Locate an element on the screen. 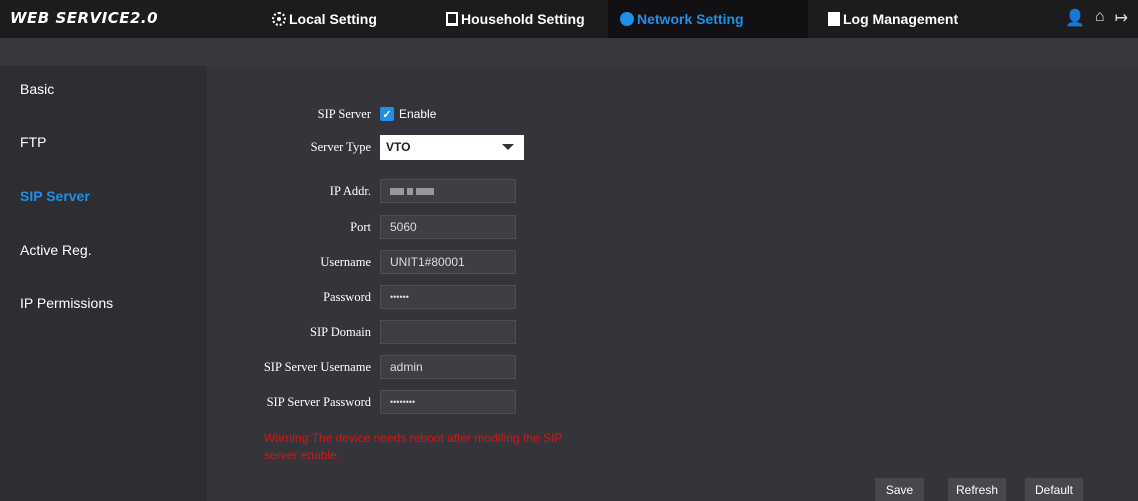 The image size is (1138, 501). sip-server-row: SIP Server ✓ Enable is located at coordinates (321, 114).